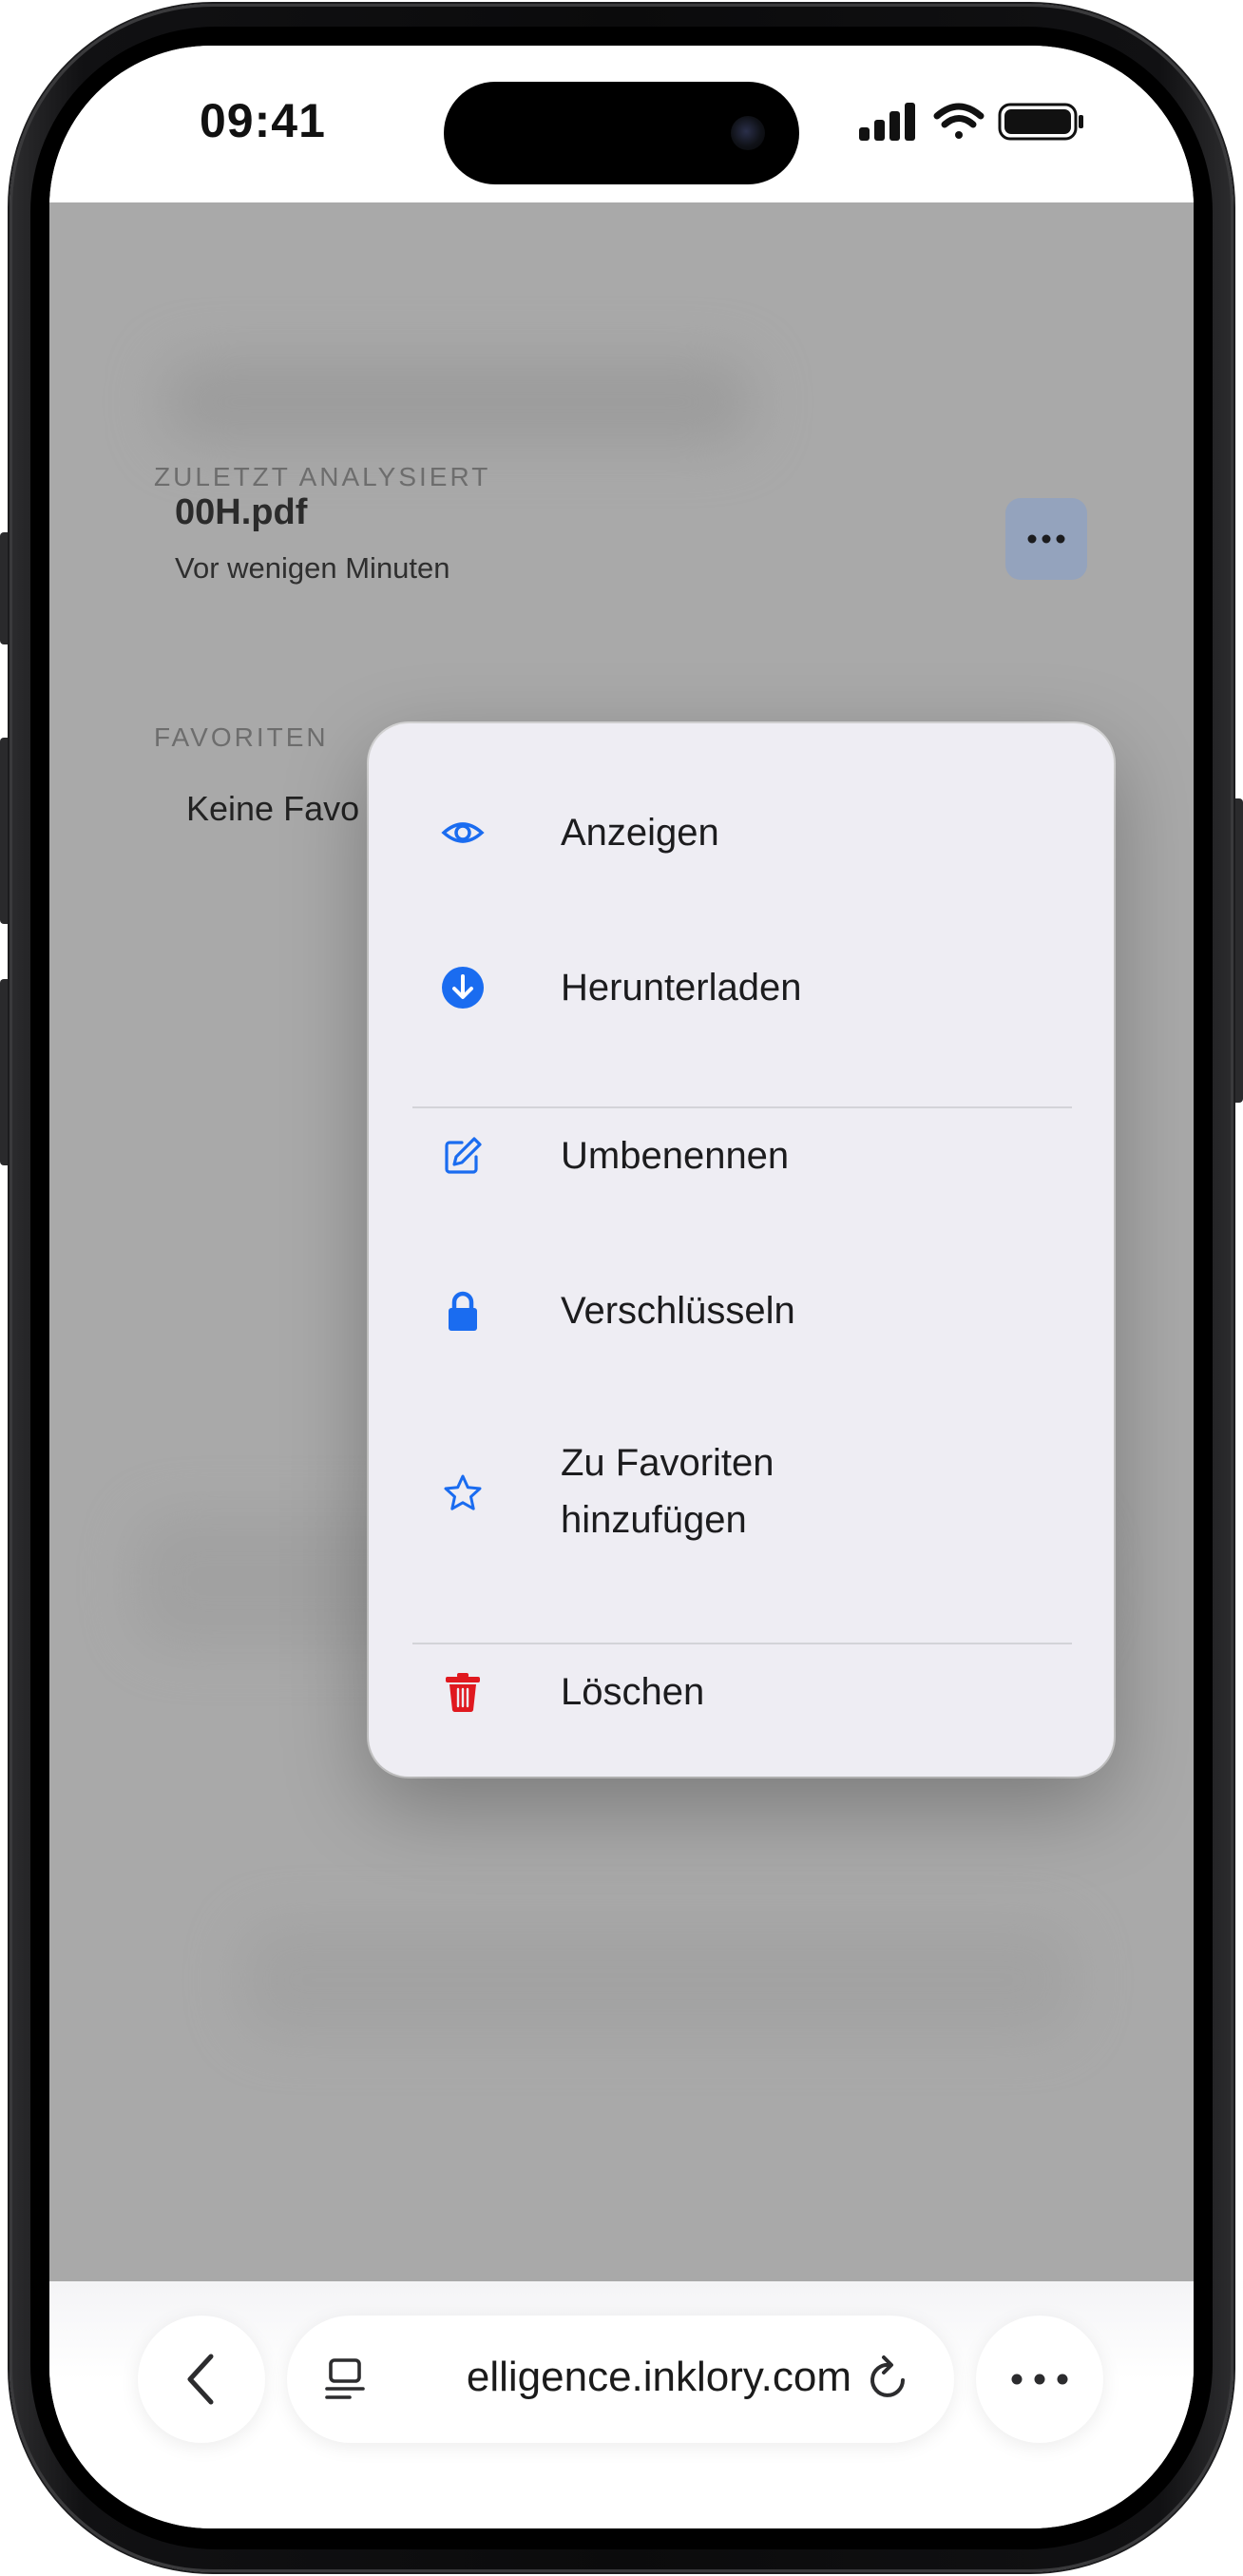 The image size is (1243, 2576). What do you see at coordinates (463, 988) in the screenshot?
I see `download-icon` at bounding box center [463, 988].